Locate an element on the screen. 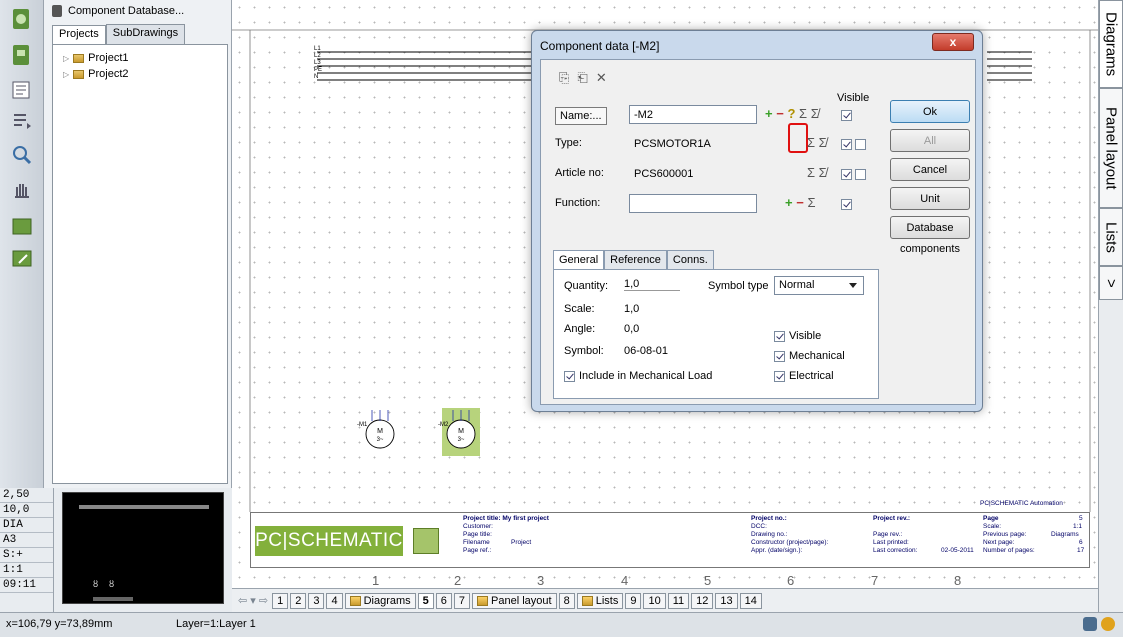  page-tab: 9 is located at coordinates (633, 600).